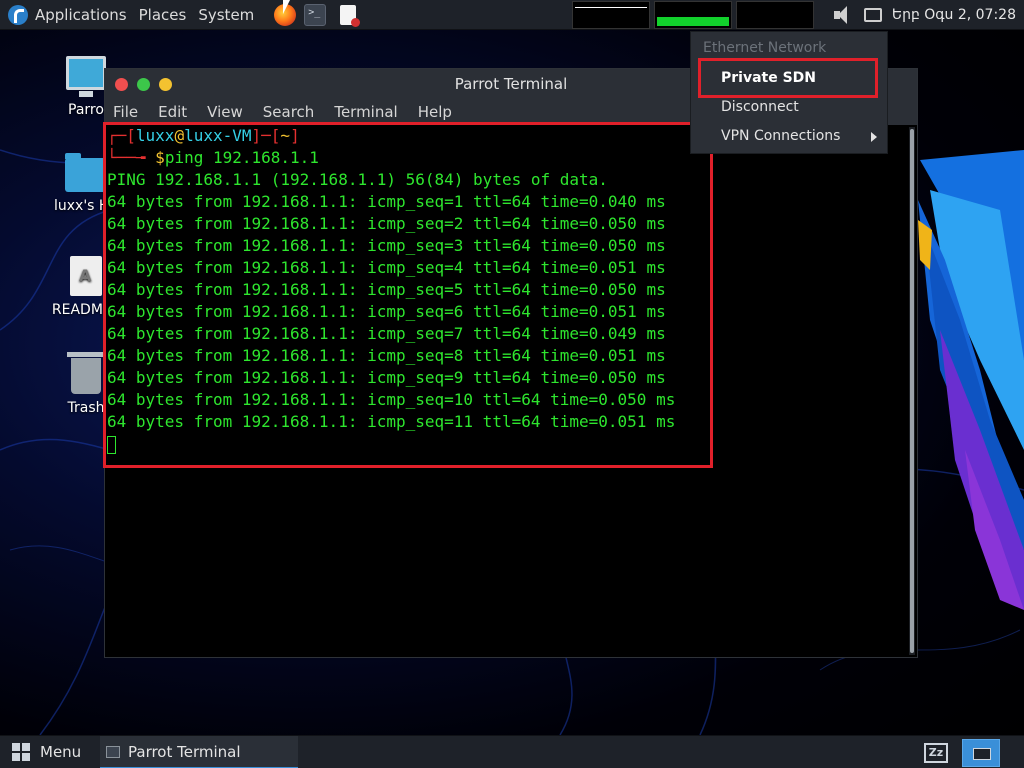  I want to click on system-monitor-graphs, so click(693, 15).